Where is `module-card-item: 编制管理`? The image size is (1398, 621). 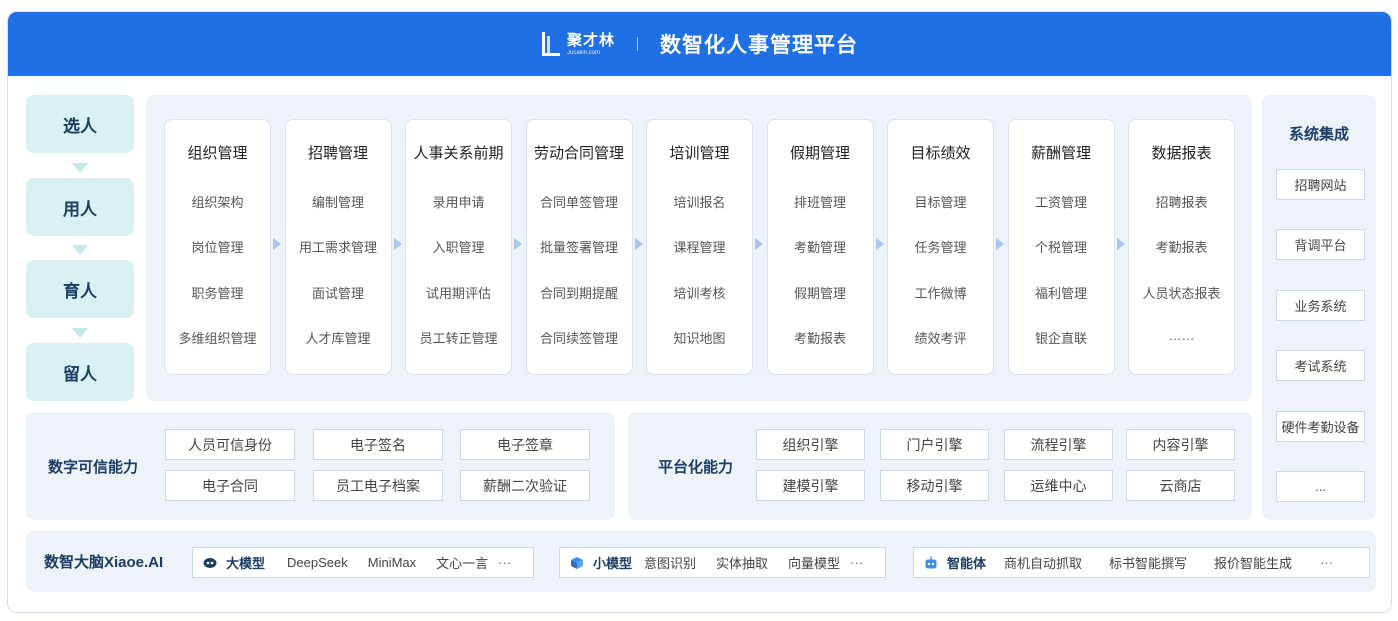 module-card-item: 编制管理 is located at coordinates (337, 202).